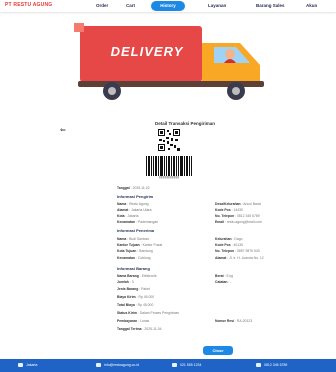 The height and width of the screenshot is (372, 336). I want to click on receipt-title: Detail Transaksi Pengiriman, so click(185, 123).